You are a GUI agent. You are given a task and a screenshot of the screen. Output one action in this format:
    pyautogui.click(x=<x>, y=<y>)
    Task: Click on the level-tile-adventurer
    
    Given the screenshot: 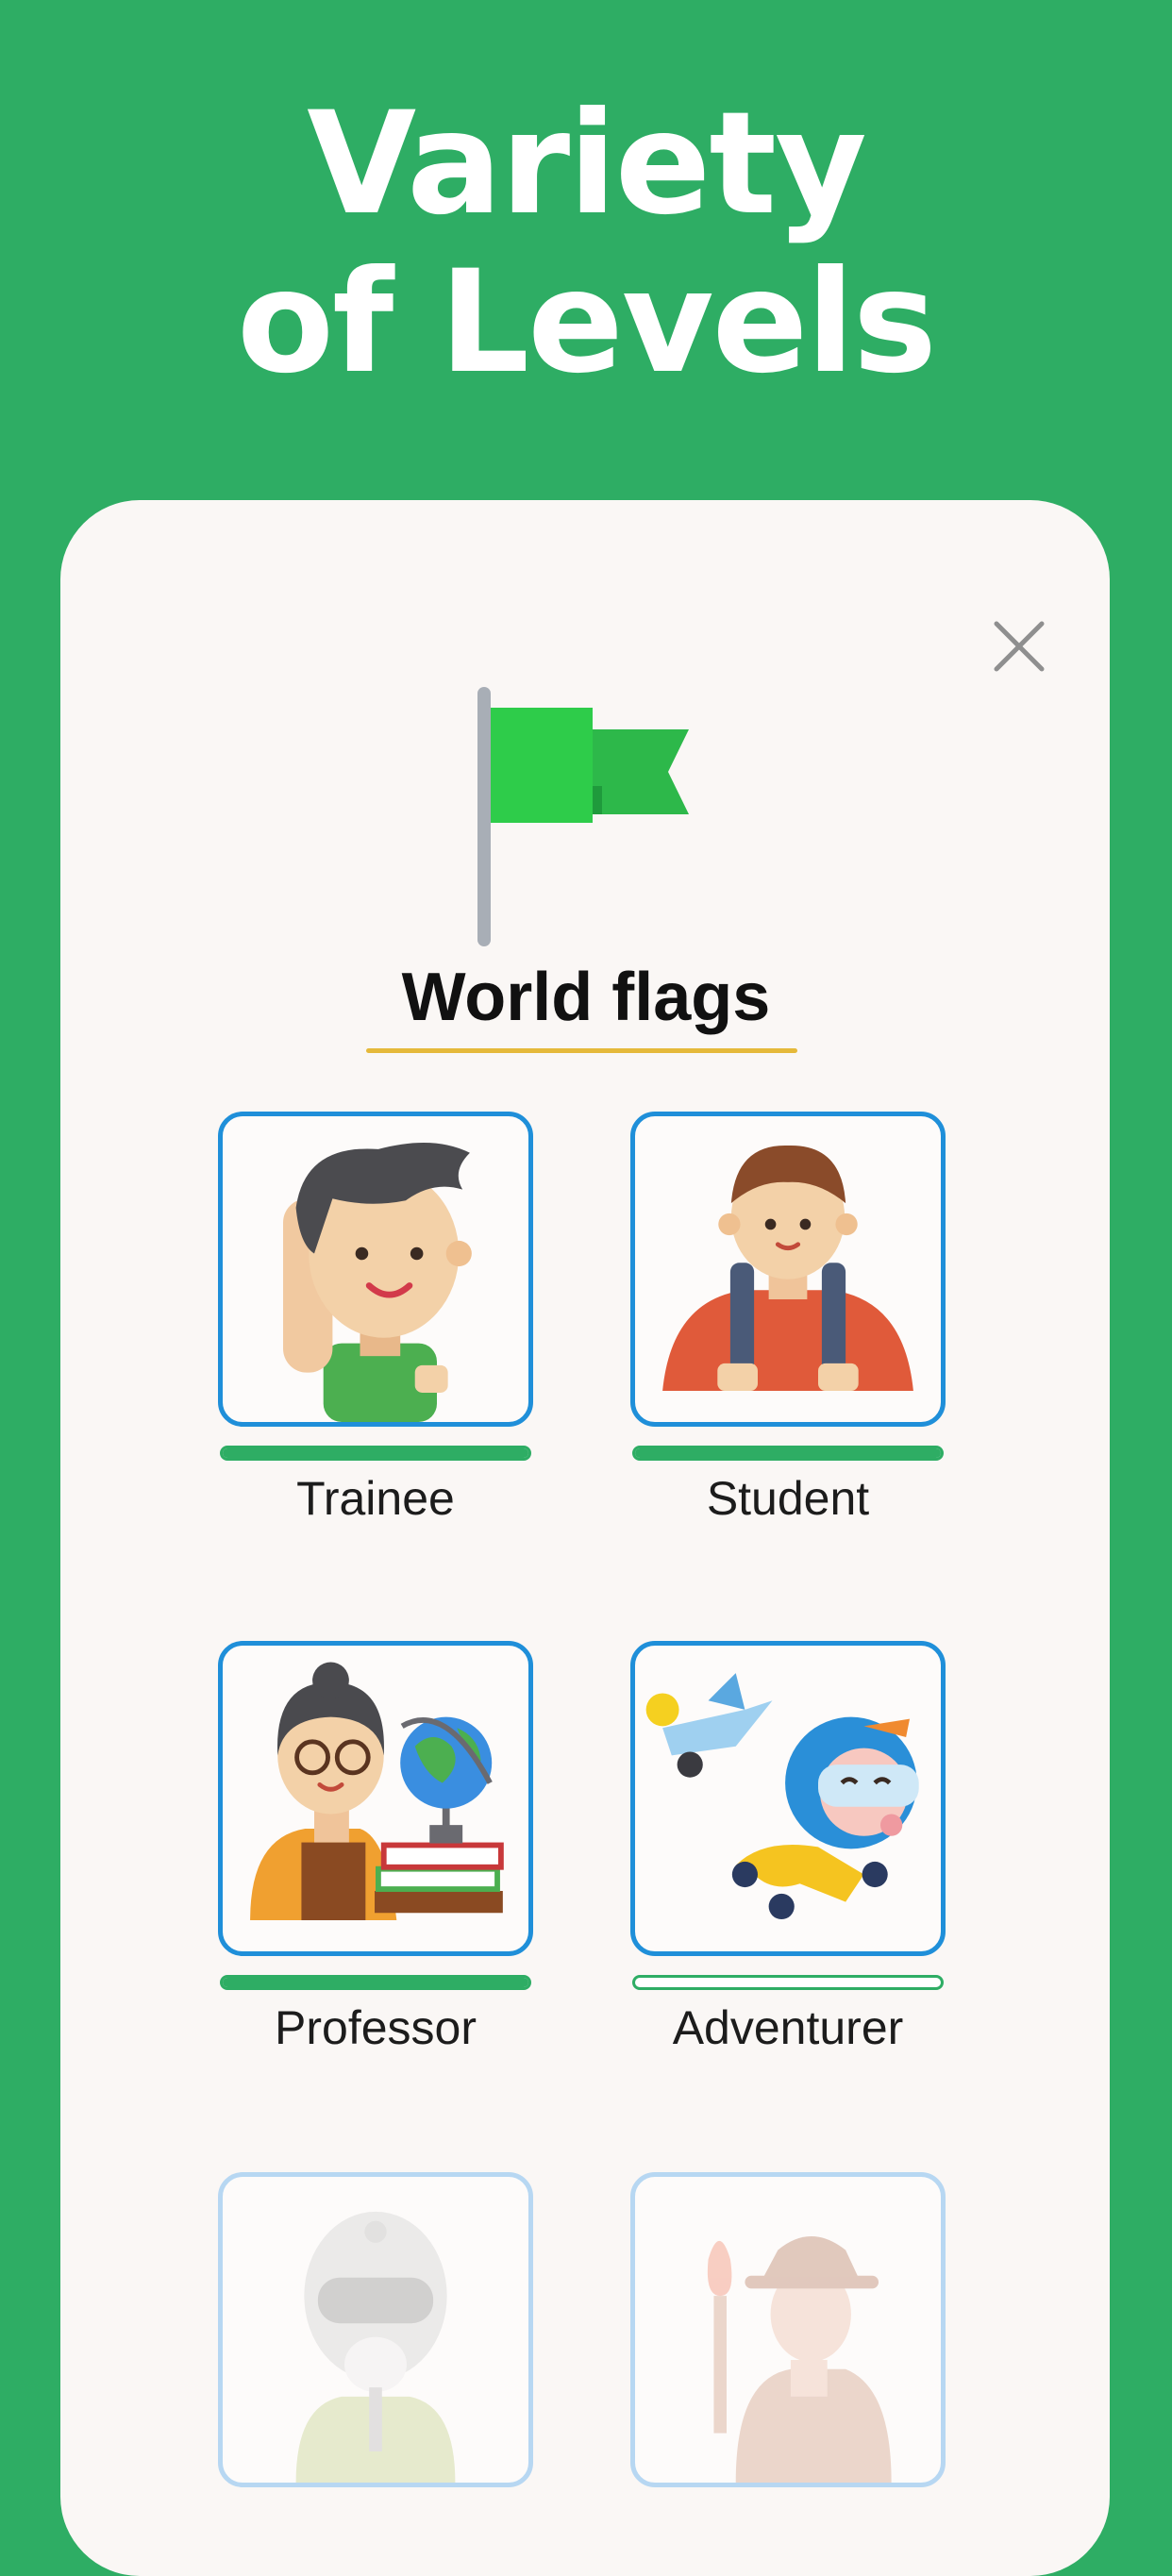 What is the action you would take?
    pyautogui.click(x=788, y=1798)
    